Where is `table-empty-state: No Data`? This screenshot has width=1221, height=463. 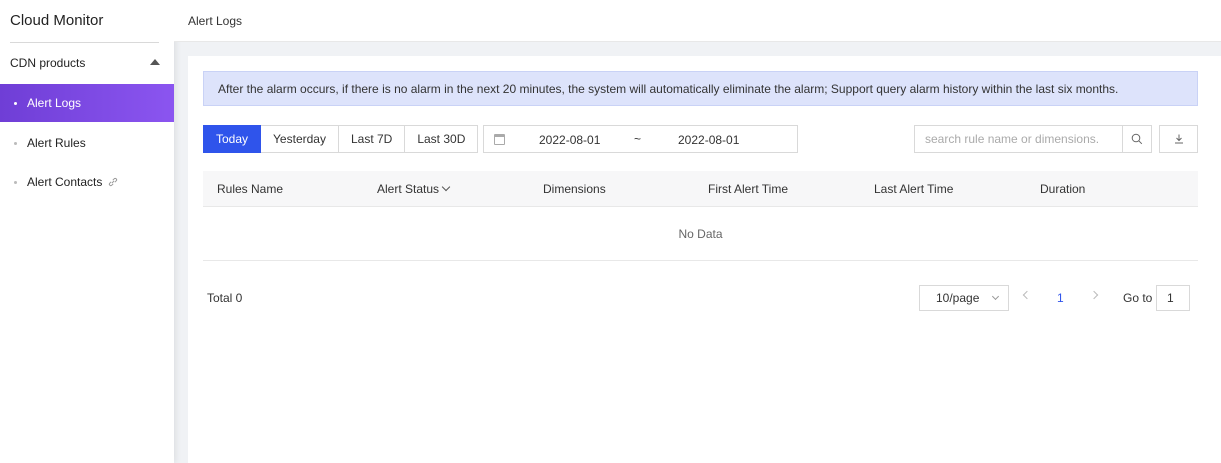
table-empty-state: No Data is located at coordinates (700, 234).